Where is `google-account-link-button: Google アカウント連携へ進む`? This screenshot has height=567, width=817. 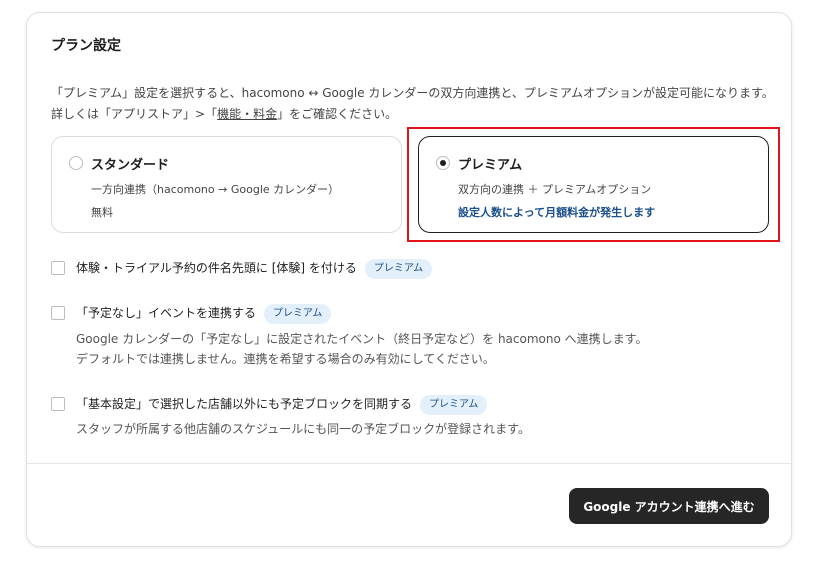 google-account-link-button: Google アカウント連携へ進む is located at coordinates (669, 506).